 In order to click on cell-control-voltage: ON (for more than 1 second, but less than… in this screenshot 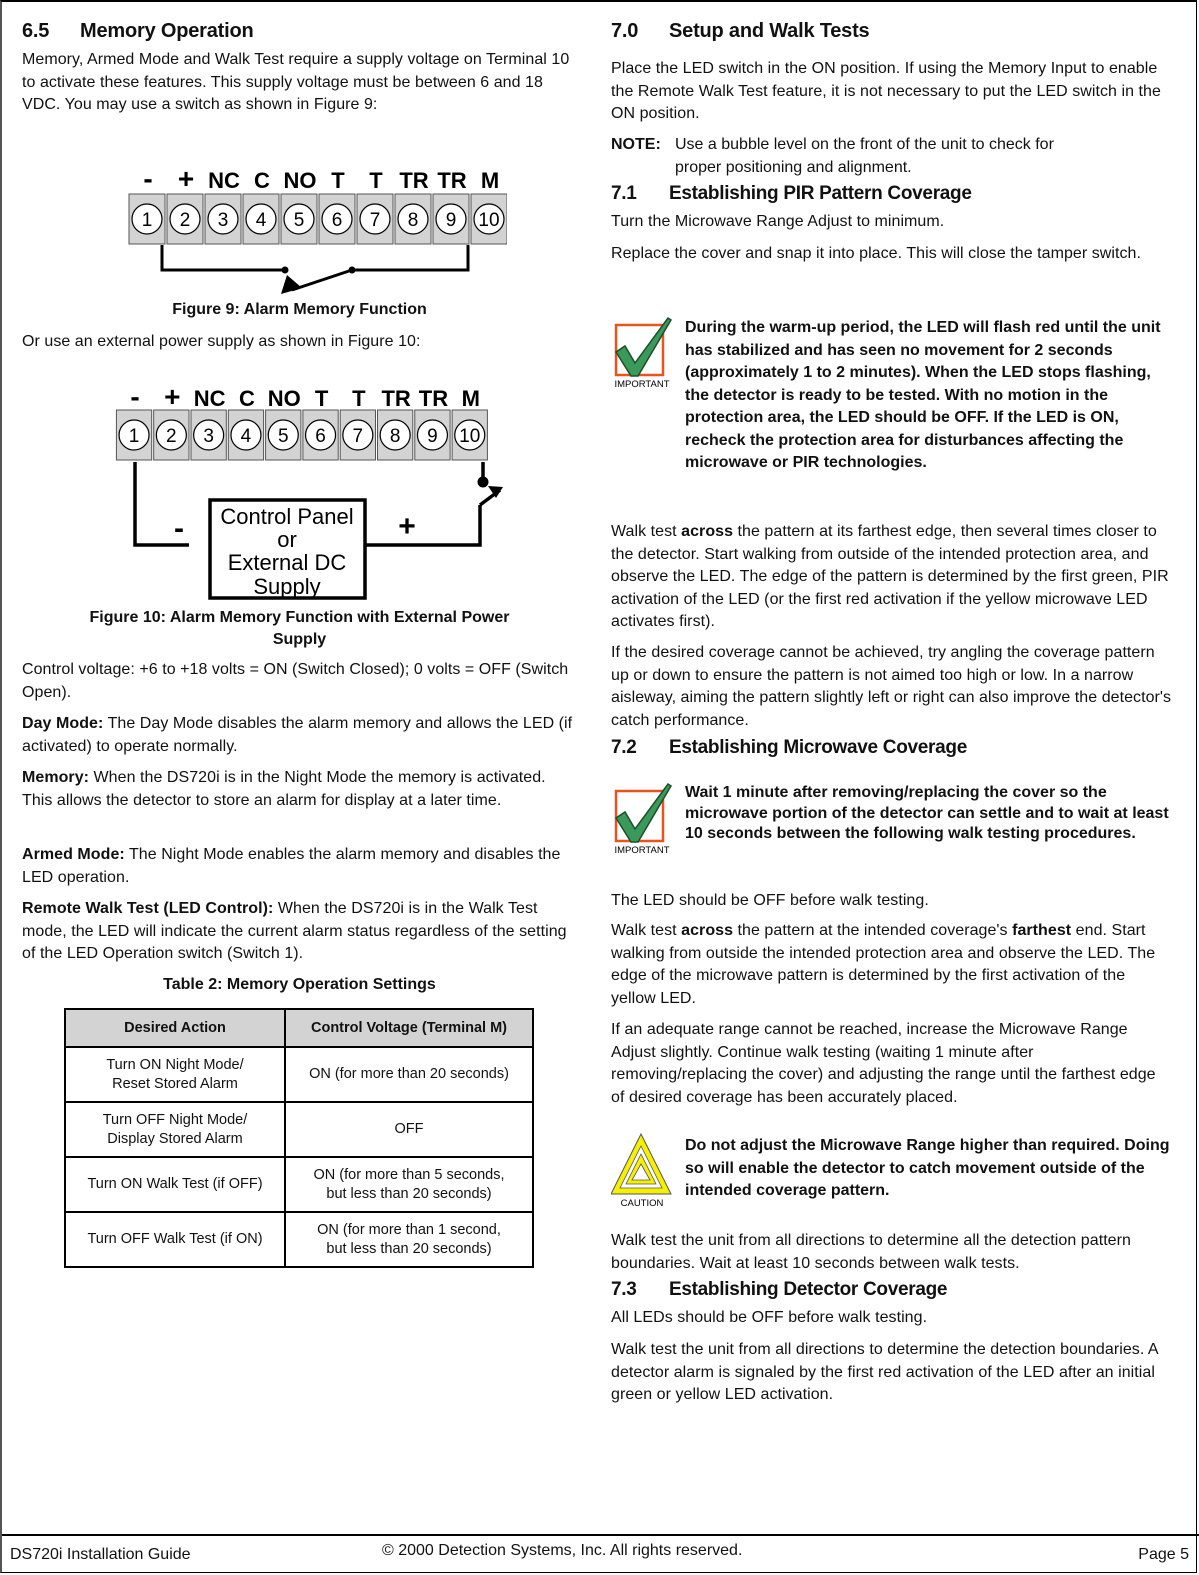, I will do `click(409, 1239)`.